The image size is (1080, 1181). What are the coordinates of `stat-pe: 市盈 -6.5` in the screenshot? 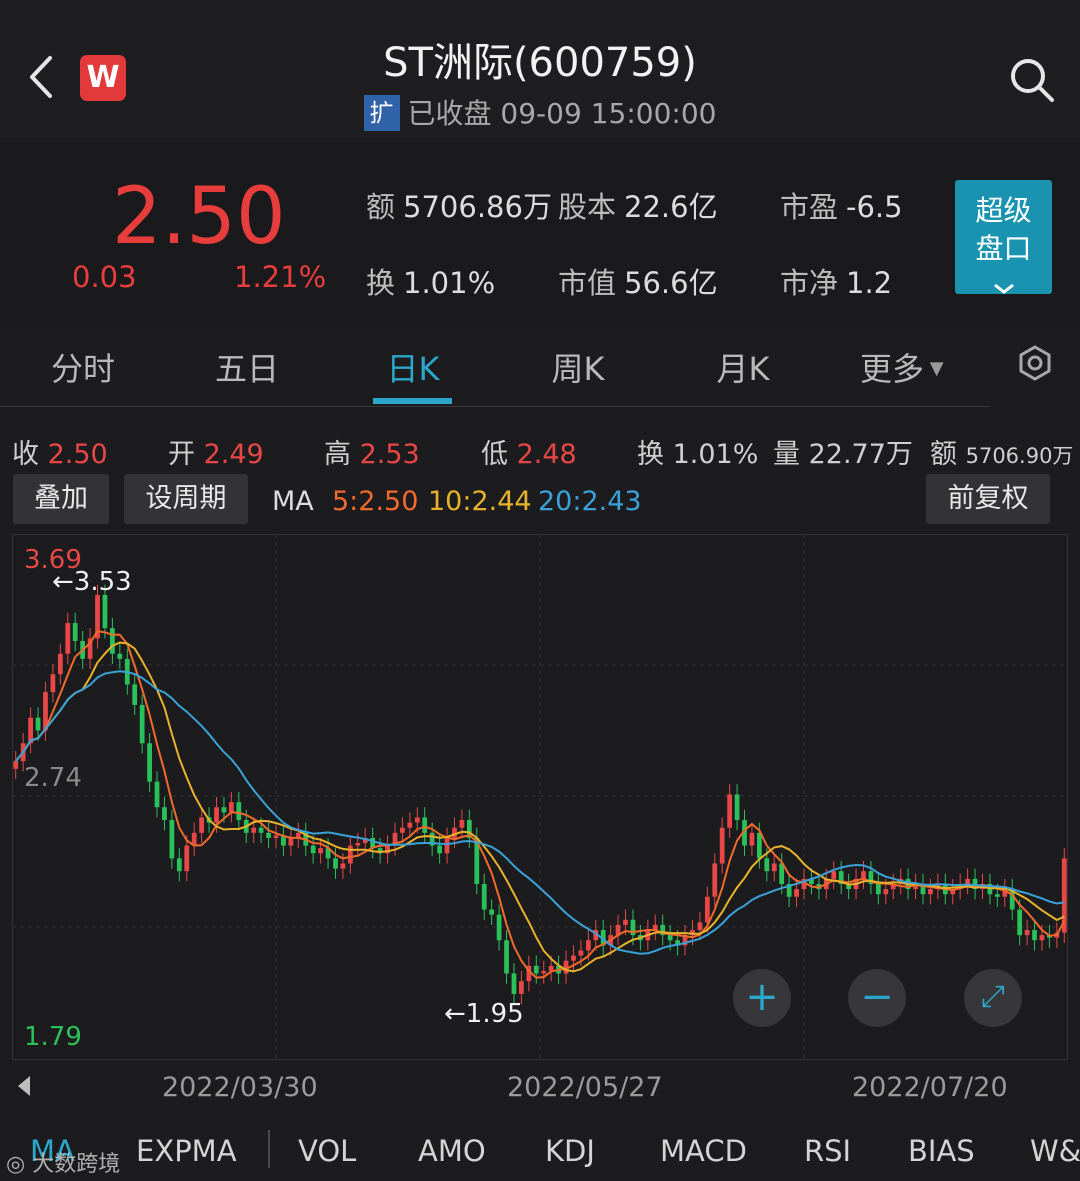 It's located at (841, 207).